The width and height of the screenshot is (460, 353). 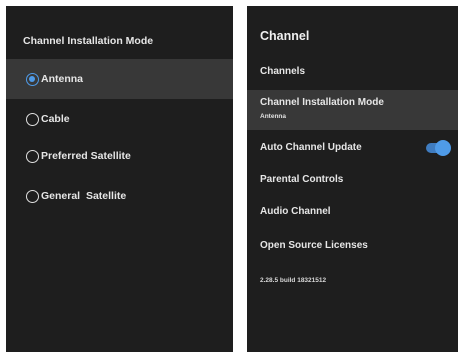 What do you see at coordinates (88, 41) in the screenshot?
I see `installation-mode-title: Channel Installation Mode` at bounding box center [88, 41].